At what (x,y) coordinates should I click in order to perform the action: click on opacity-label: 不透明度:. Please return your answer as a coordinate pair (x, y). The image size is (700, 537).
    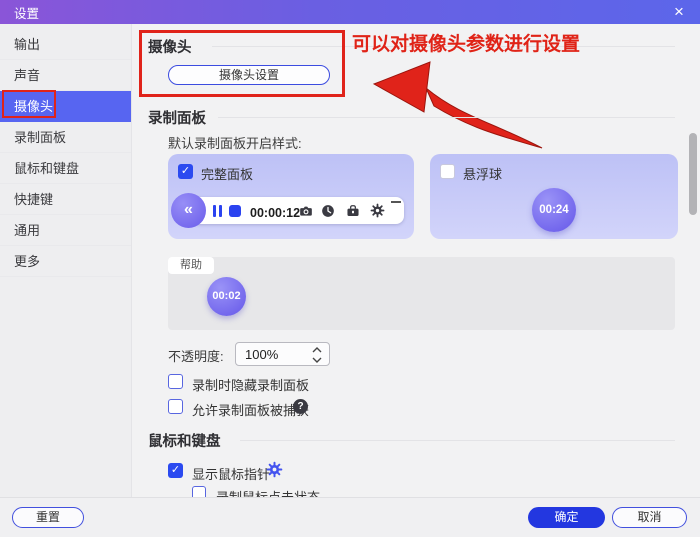
    Looking at the image, I should click on (196, 356).